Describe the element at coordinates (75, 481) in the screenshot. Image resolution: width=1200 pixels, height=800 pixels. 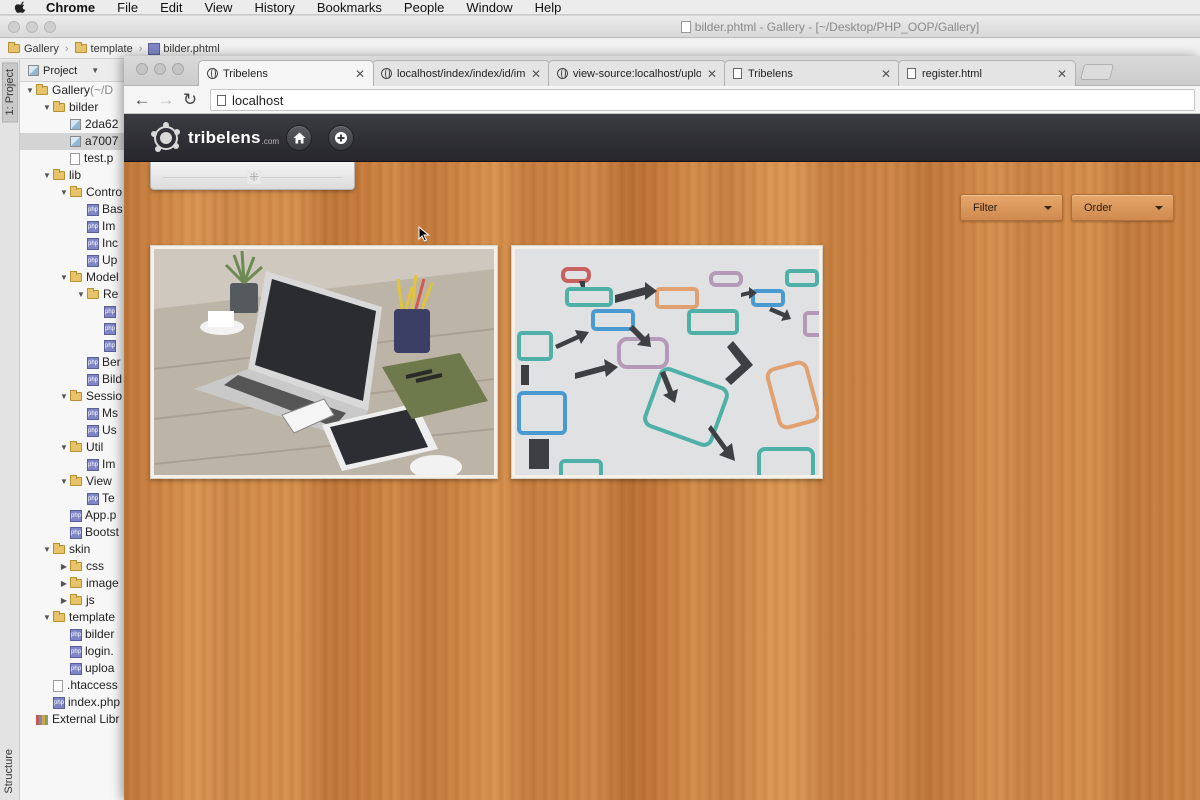
I see `project-tree-item: ▼ View` at that location.